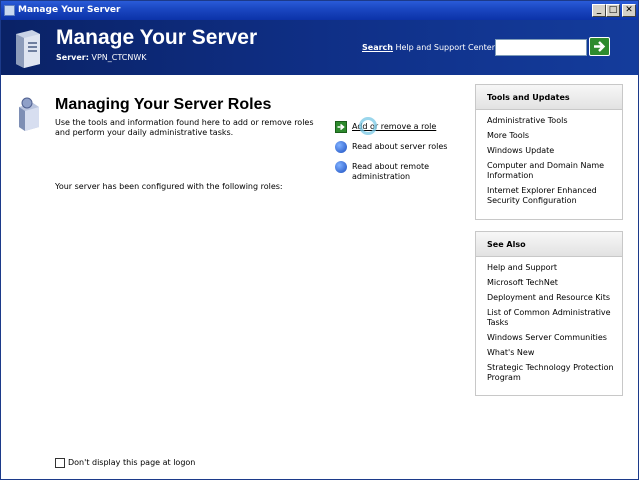  What do you see at coordinates (551, 283) in the screenshot?
I see `see-also-link-technet: Microsoft TechNet` at bounding box center [551, 283].